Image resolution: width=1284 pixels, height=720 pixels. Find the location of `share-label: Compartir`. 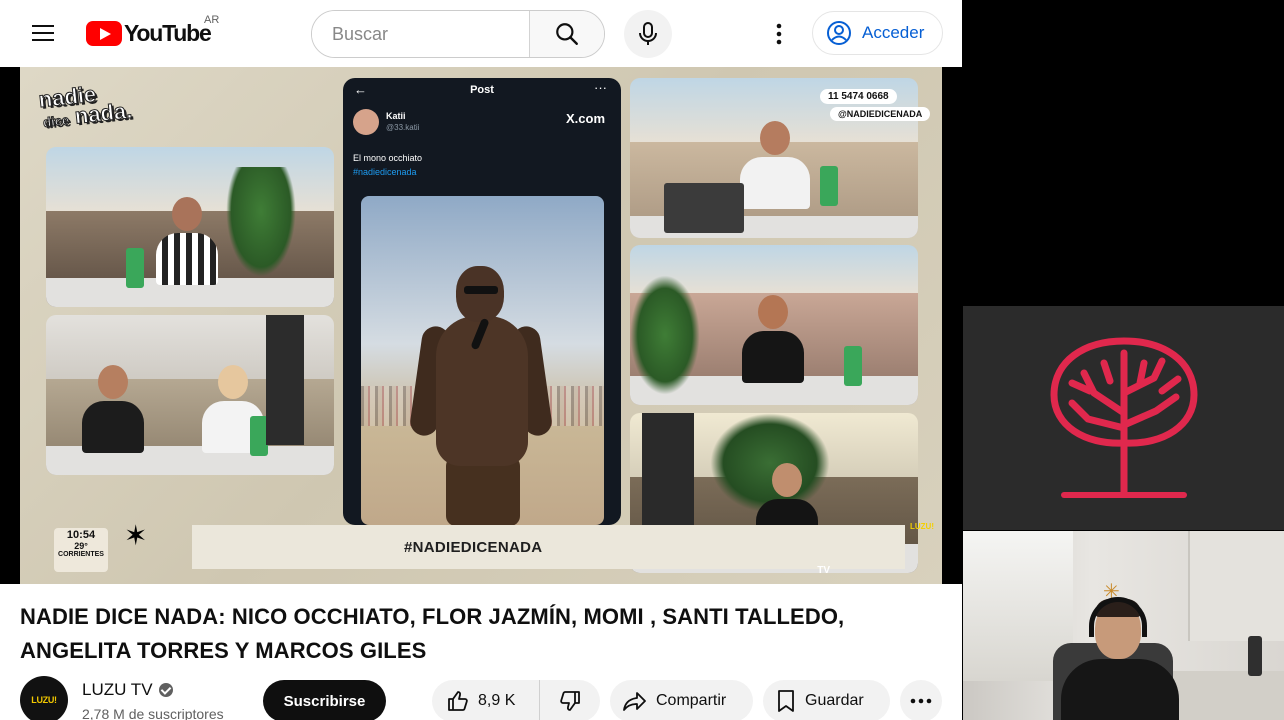

share-label: Compartir is located at coordinates (691, 700).